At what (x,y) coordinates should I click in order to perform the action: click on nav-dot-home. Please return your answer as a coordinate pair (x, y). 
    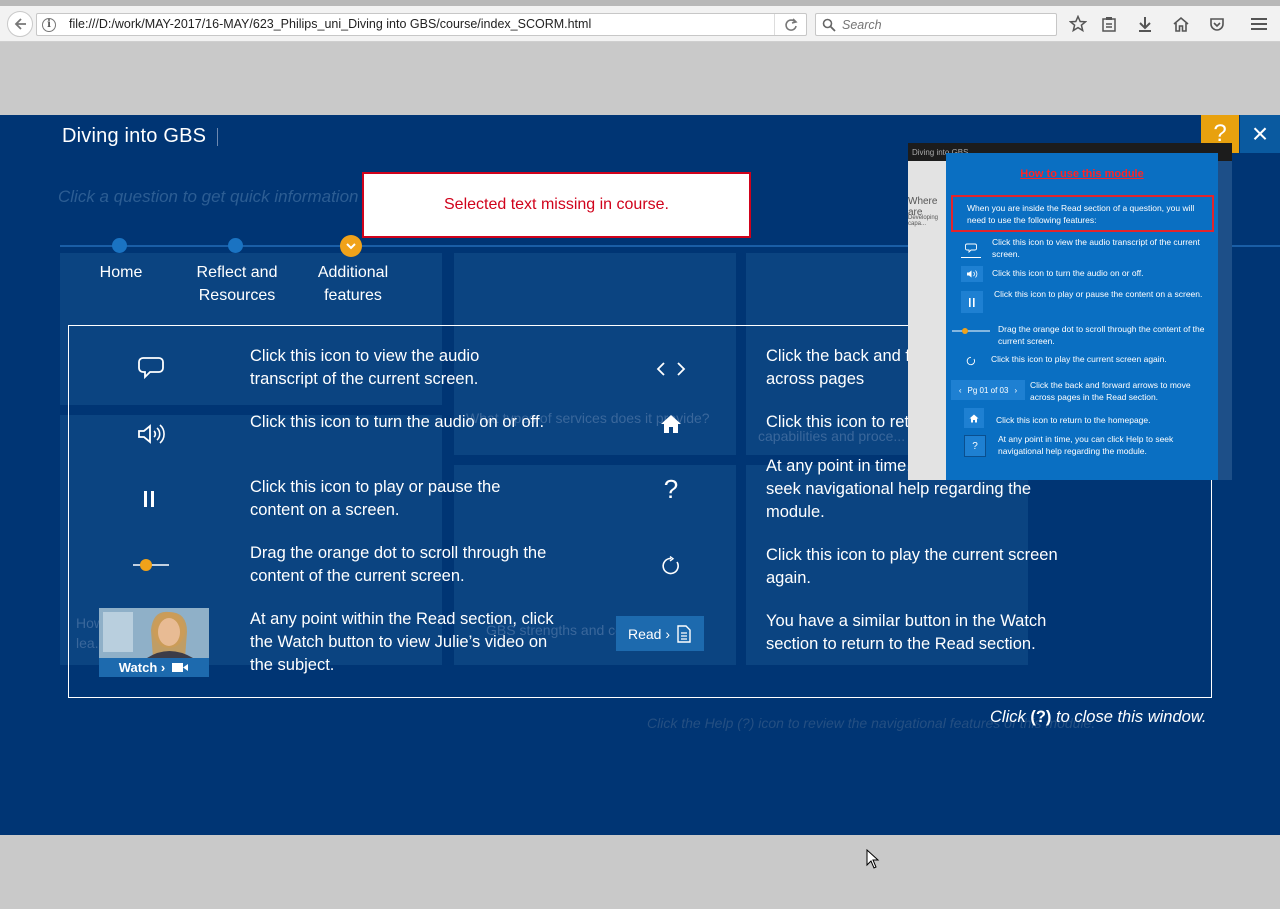
    Looking at the image, I should click on (119, 245).